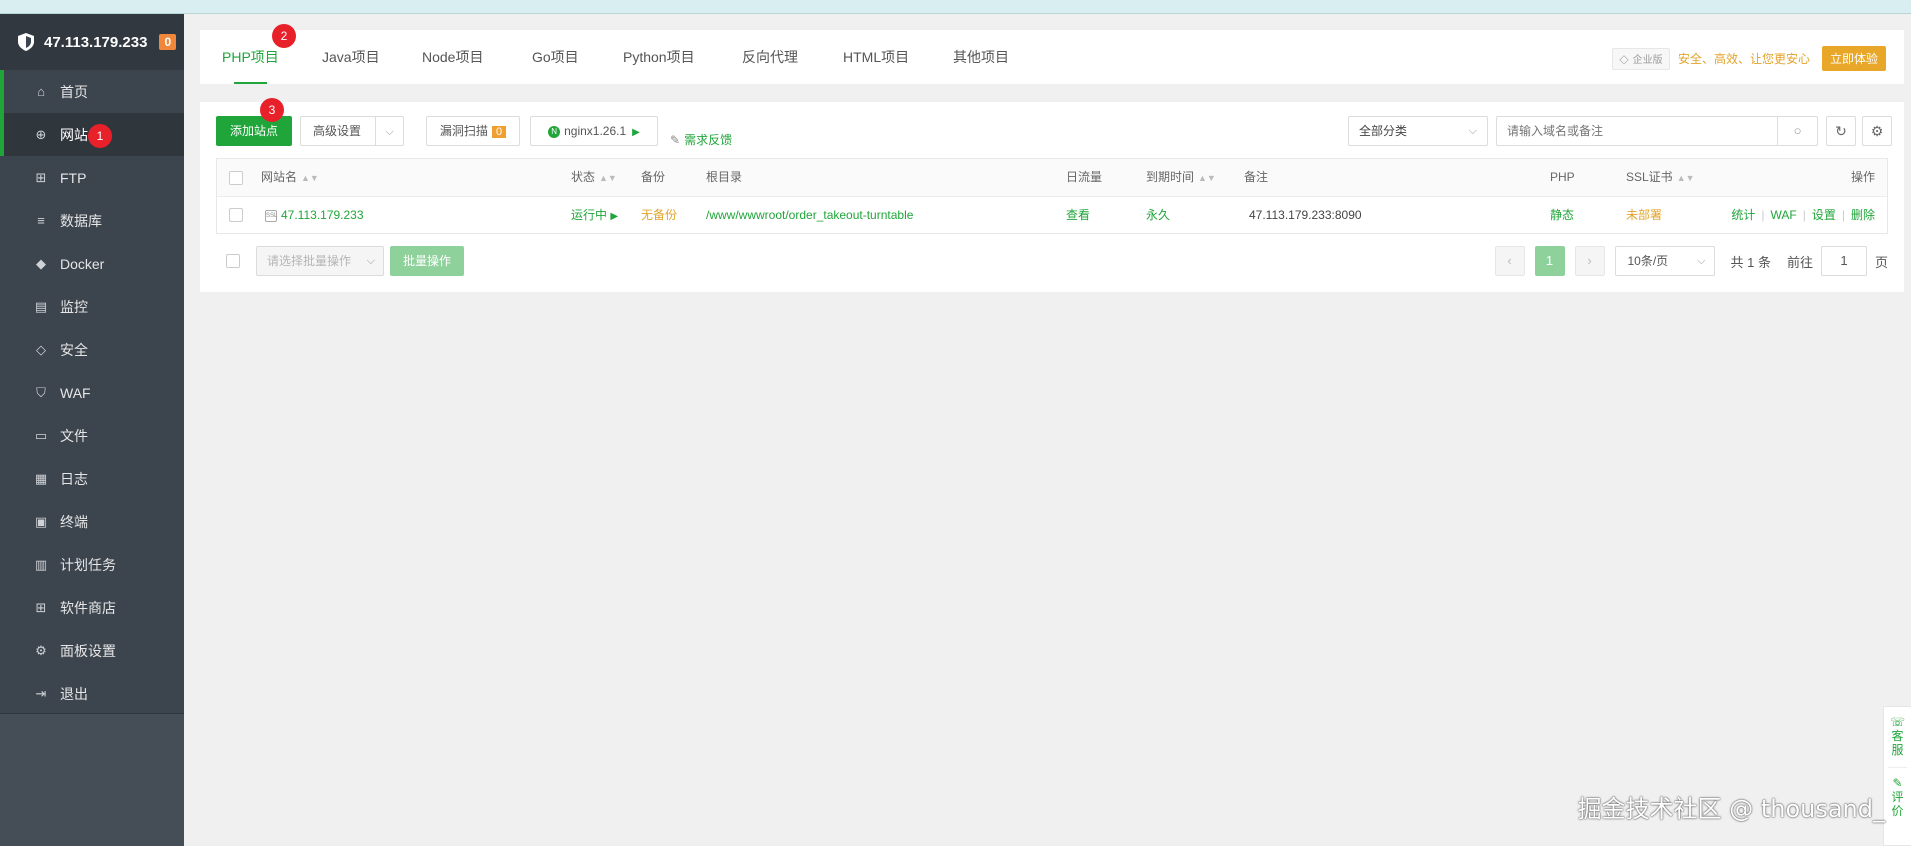 The height and width of the screenshot is (846, 1911). I want to click on delete-link: 删除, so click(1863, 215).